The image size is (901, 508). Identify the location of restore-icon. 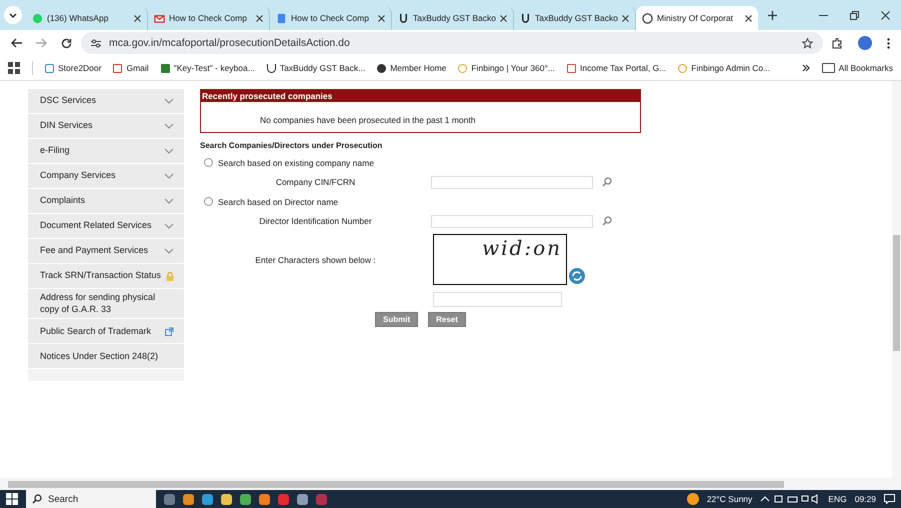
(854, 15).